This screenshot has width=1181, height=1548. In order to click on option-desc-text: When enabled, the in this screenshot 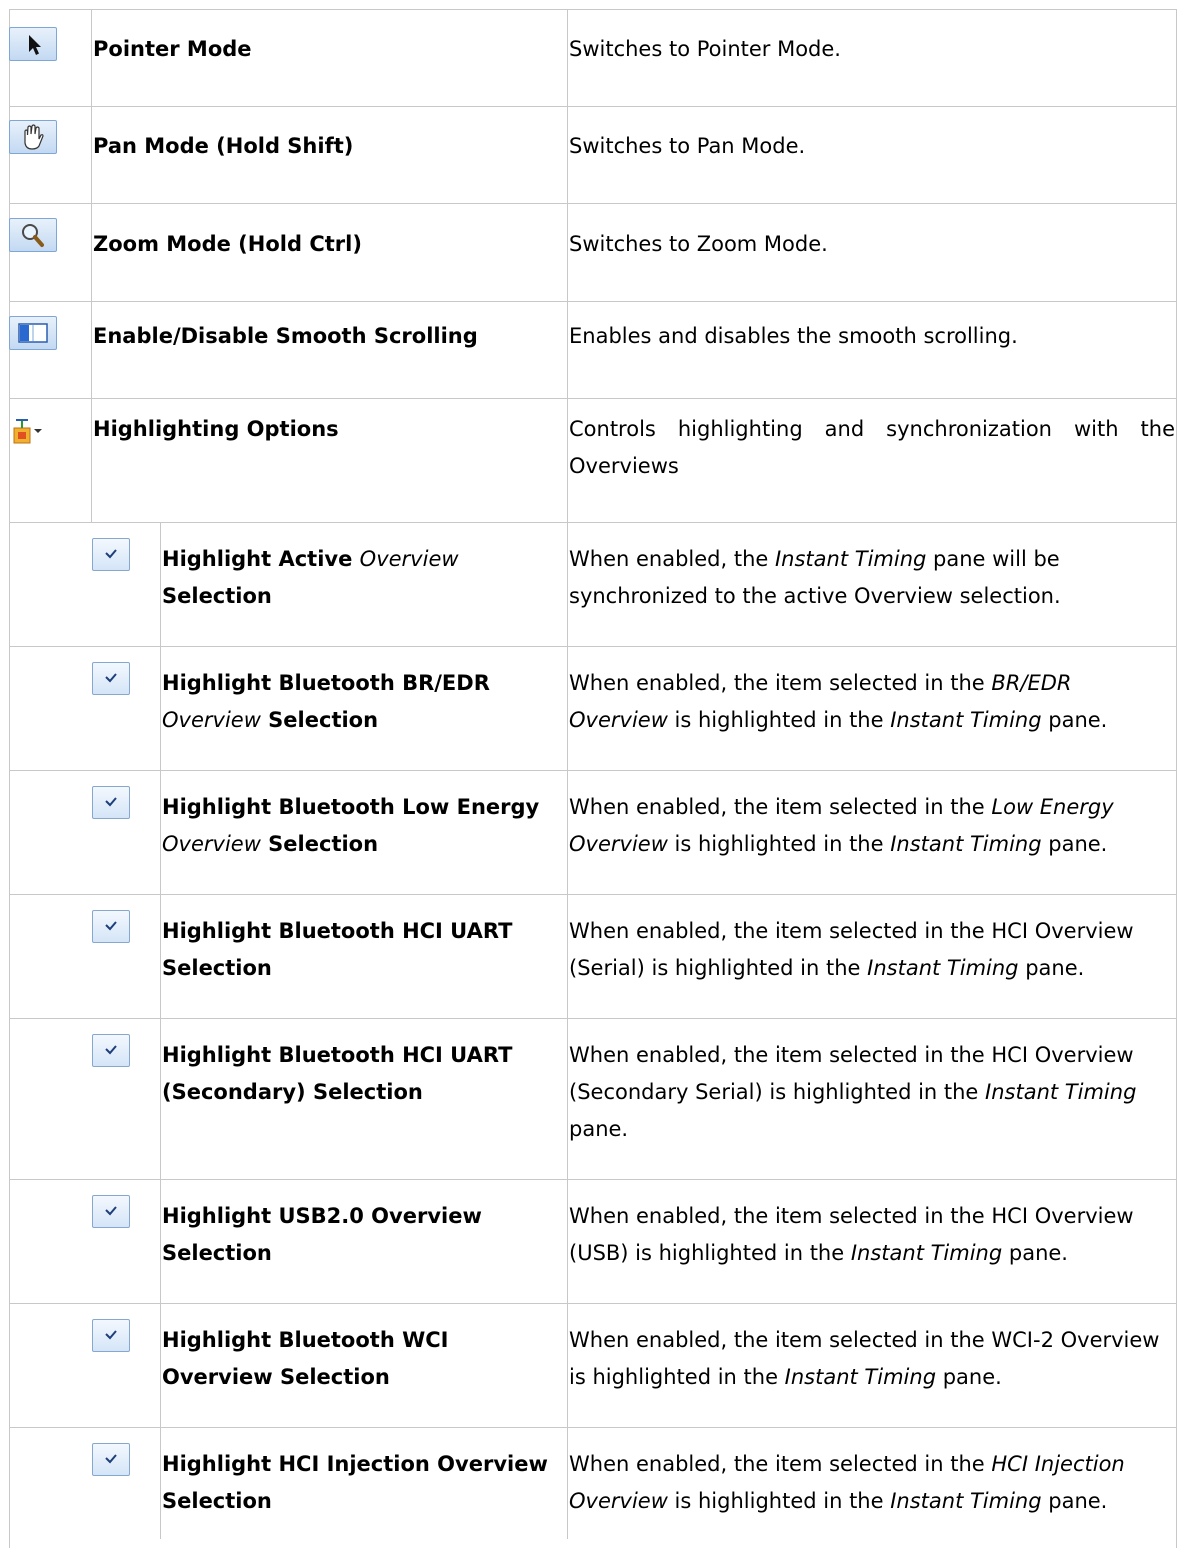, I will do `click(672, 559)`.